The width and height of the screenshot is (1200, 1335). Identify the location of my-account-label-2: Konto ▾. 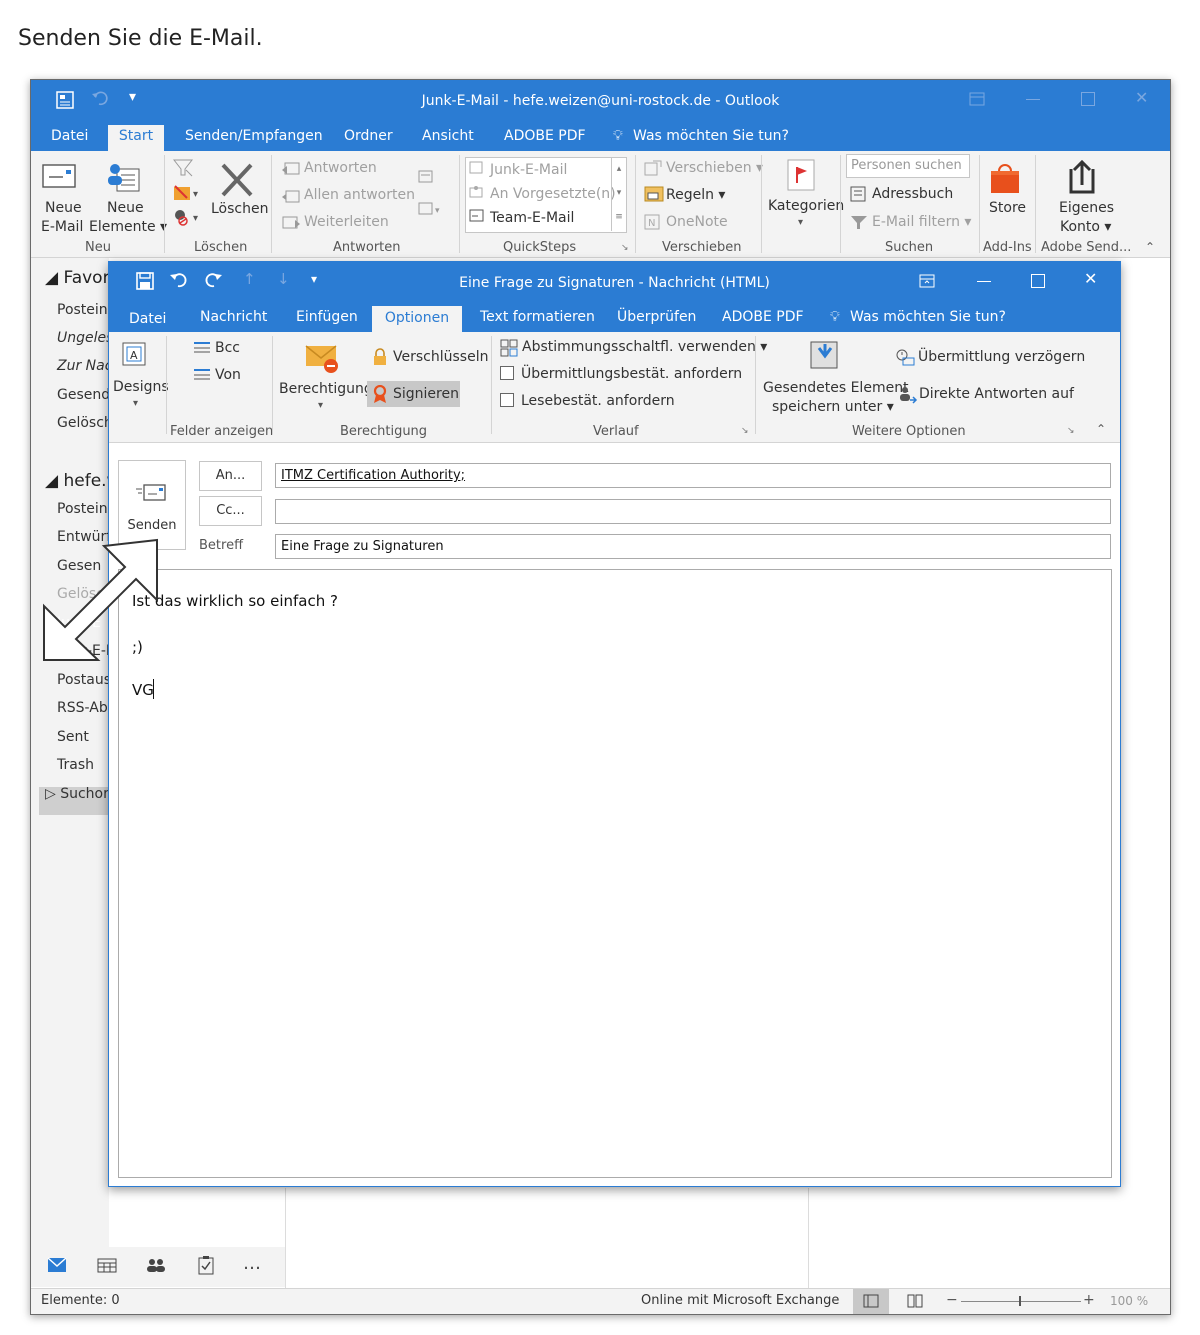
(1085, 227).